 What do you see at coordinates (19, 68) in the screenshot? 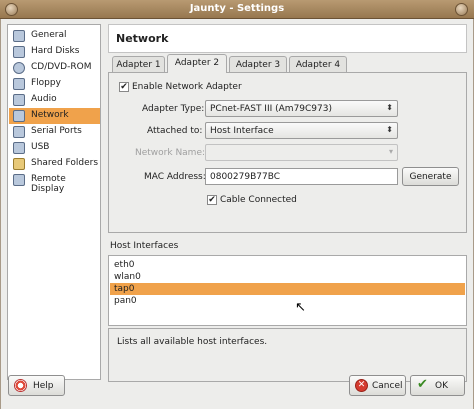
I see `cdrom-icon` at bounding box center [19, 68].